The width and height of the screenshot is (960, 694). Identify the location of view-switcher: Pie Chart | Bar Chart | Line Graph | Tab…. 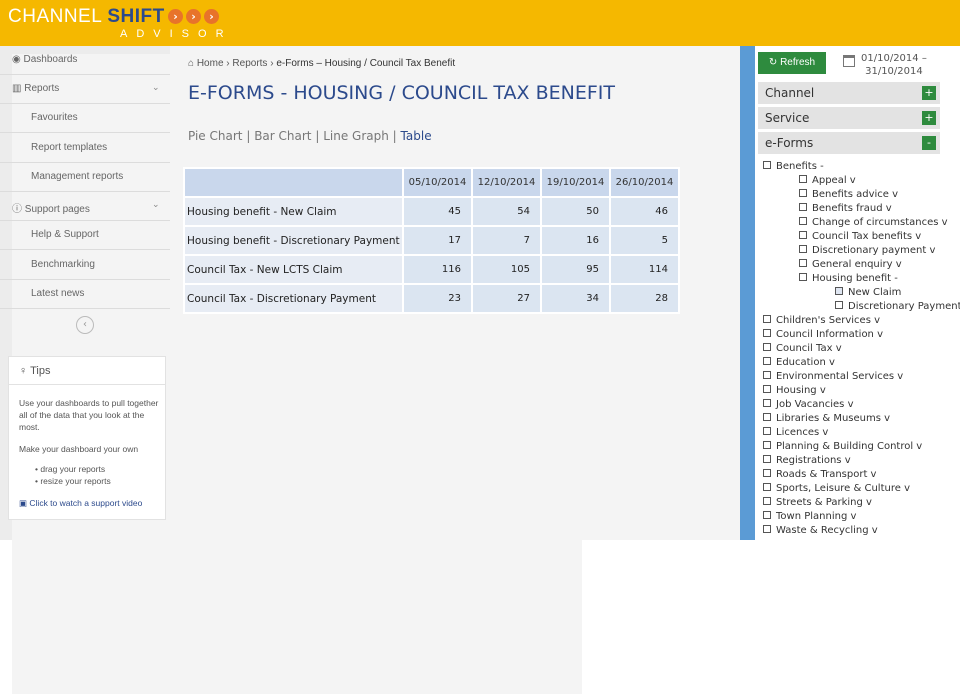
(310, 136).